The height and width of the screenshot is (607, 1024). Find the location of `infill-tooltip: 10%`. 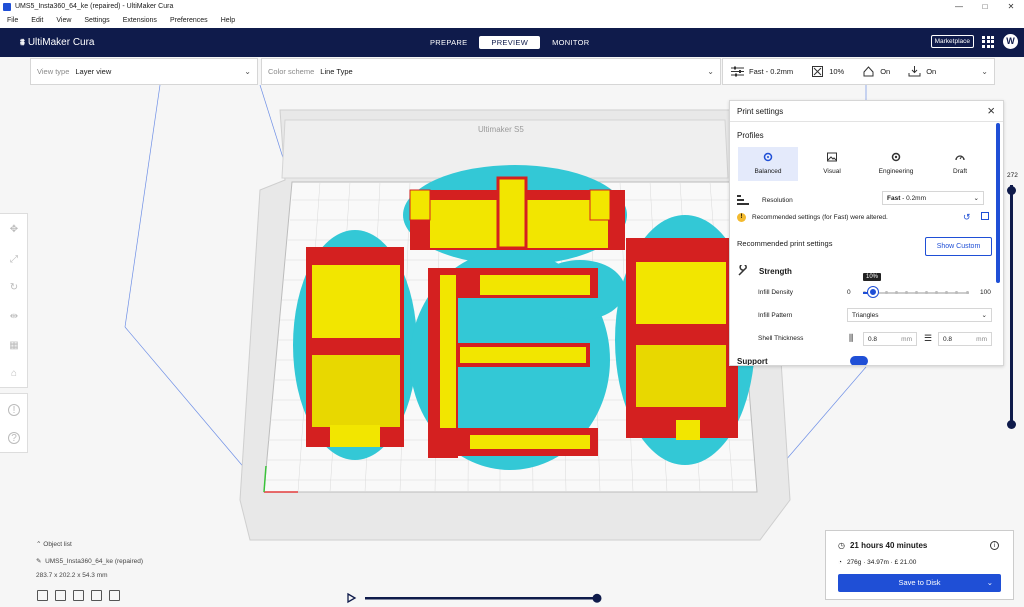

infill-tooltip: 10% is located at coordinates (872, 277).